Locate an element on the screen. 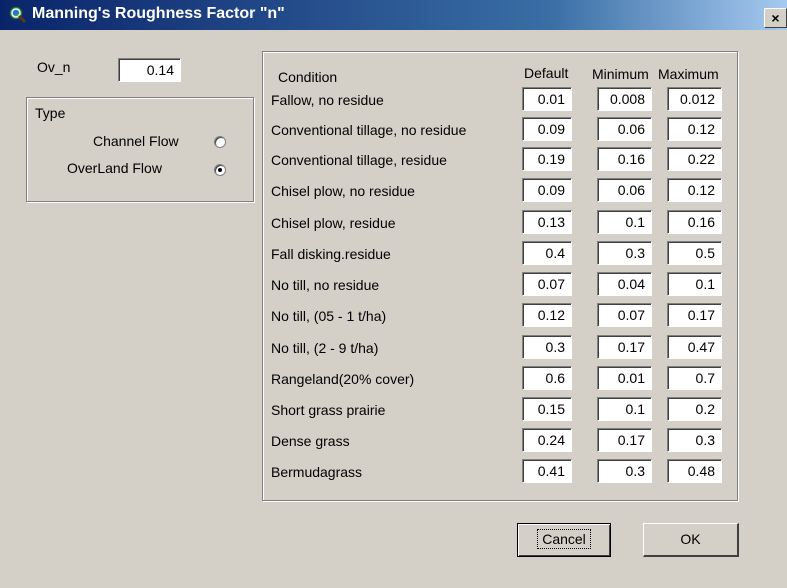  close-button: × is located at coordinates (775, 18).